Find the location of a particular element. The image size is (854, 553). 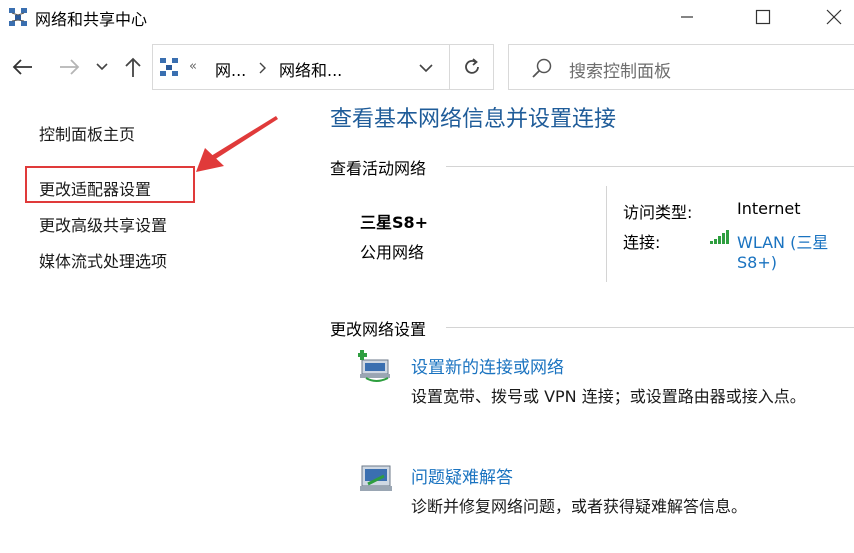

vertical-divider is located at coordinates (606, 234).